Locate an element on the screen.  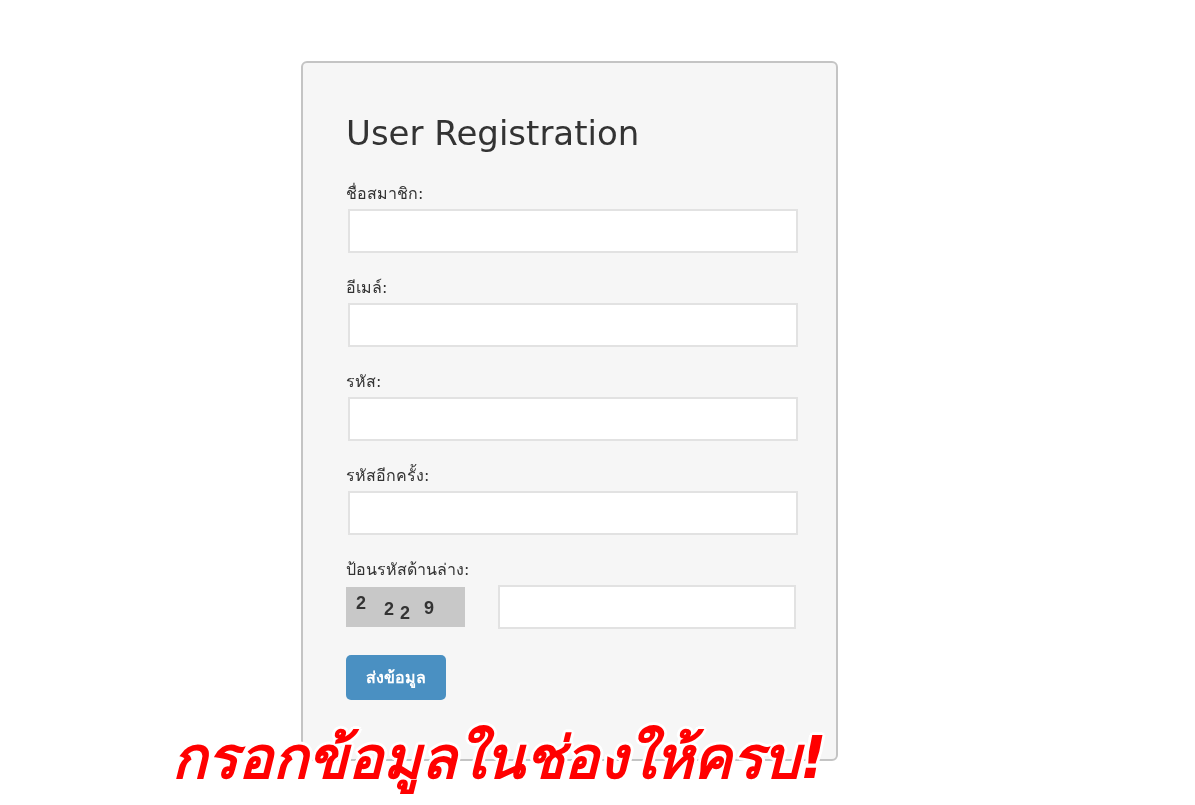
field-label: ชื่อสมาชิก: is located at coordinates (385, 194).